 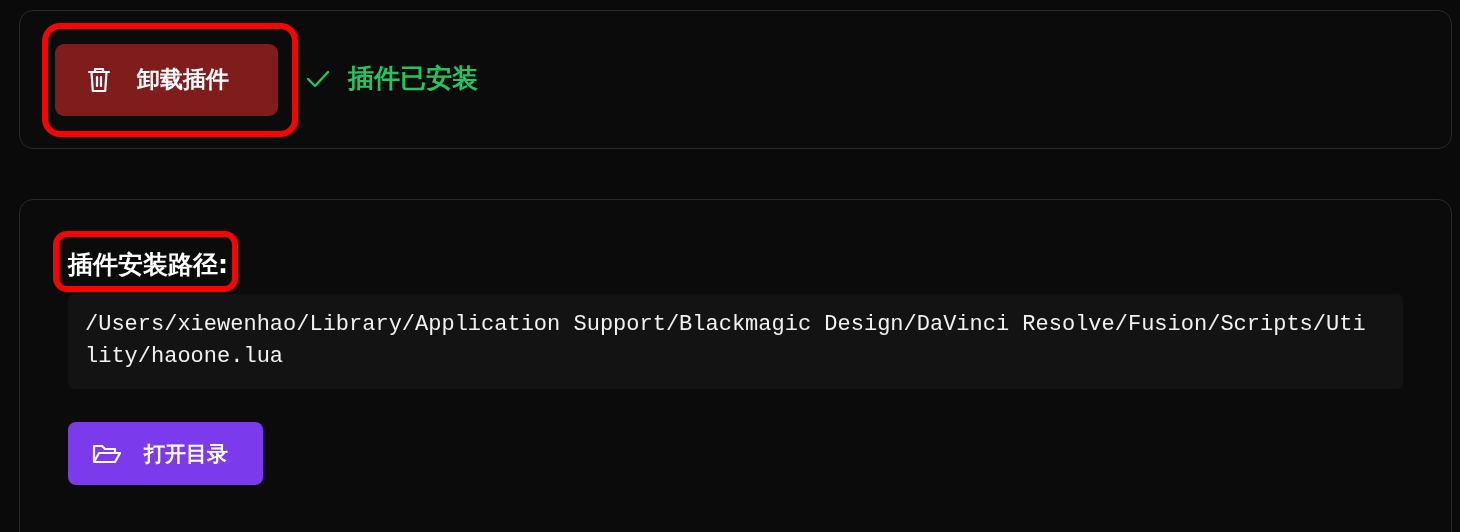 I want to click on uninstall-button: 卸载插件, so click(x=166, y=79).